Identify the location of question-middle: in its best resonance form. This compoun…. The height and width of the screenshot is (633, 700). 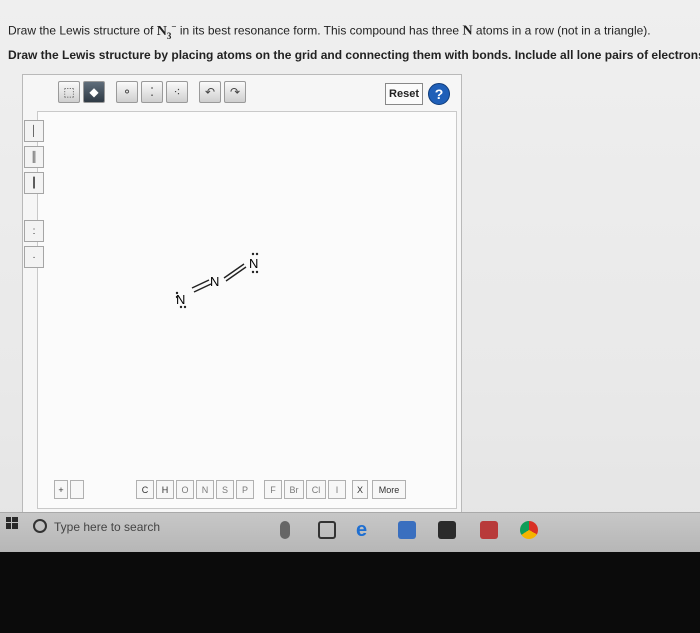
(319, 30).